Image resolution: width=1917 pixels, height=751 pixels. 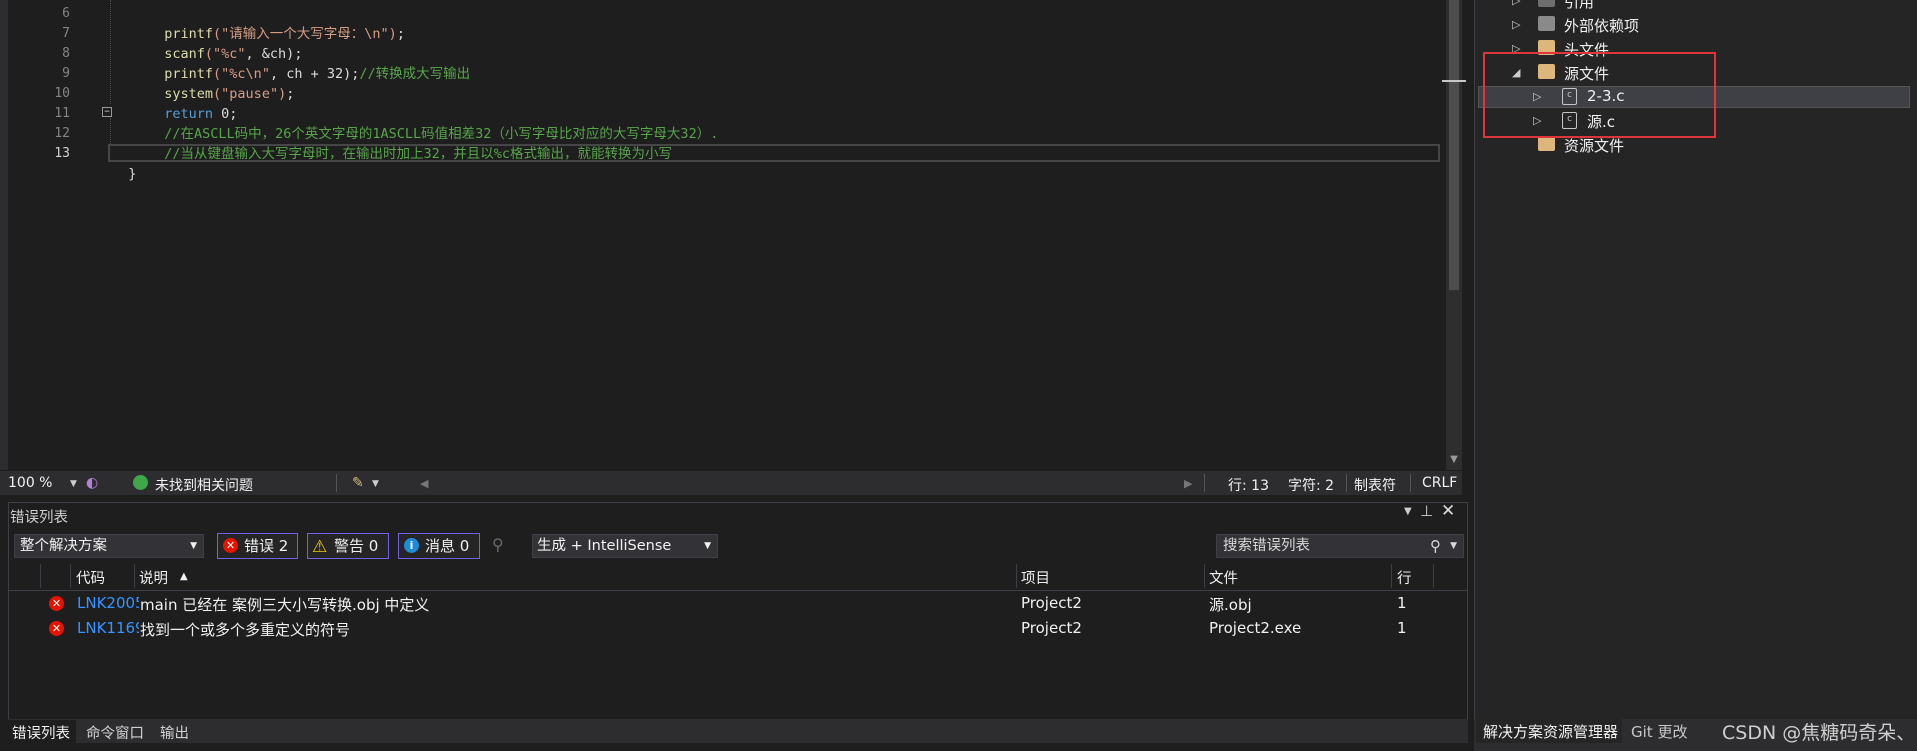 I want to click on tab-solution-explorer: 解决方案资源管理器, so click(x=1550, y=731).